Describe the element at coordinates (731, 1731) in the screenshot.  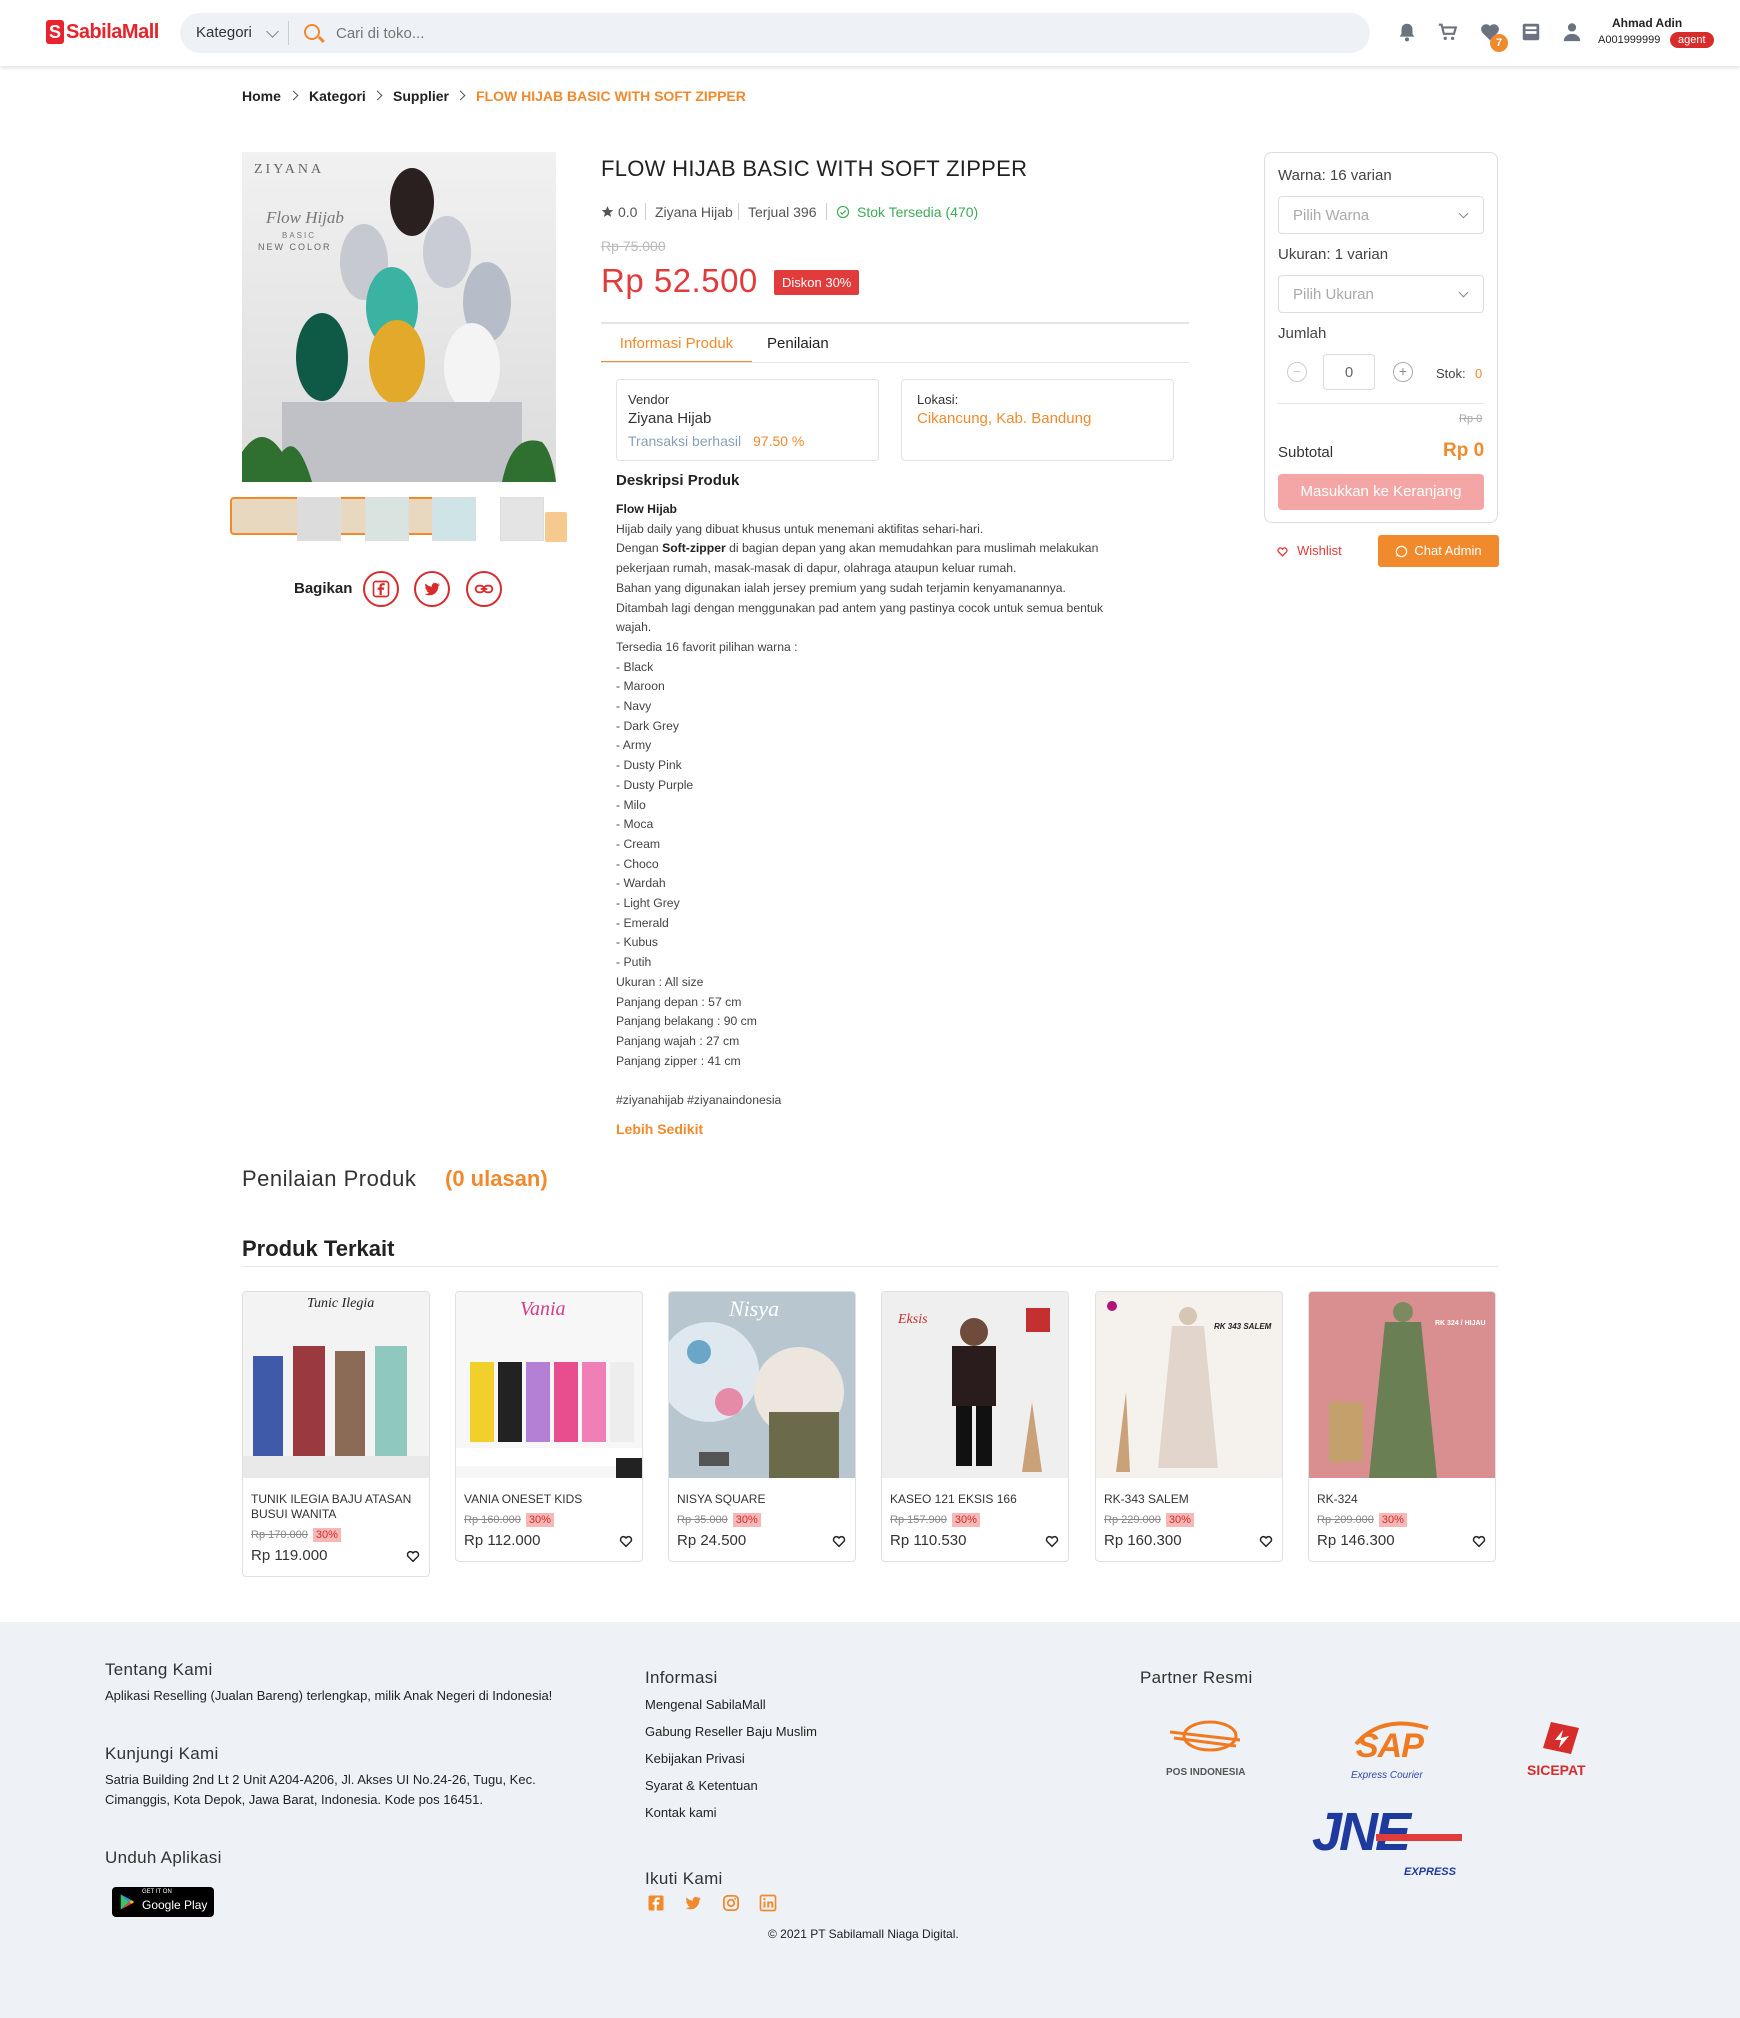
I see `footer-link-reseller: Gabung Reseller Baju Muslim` at that location.